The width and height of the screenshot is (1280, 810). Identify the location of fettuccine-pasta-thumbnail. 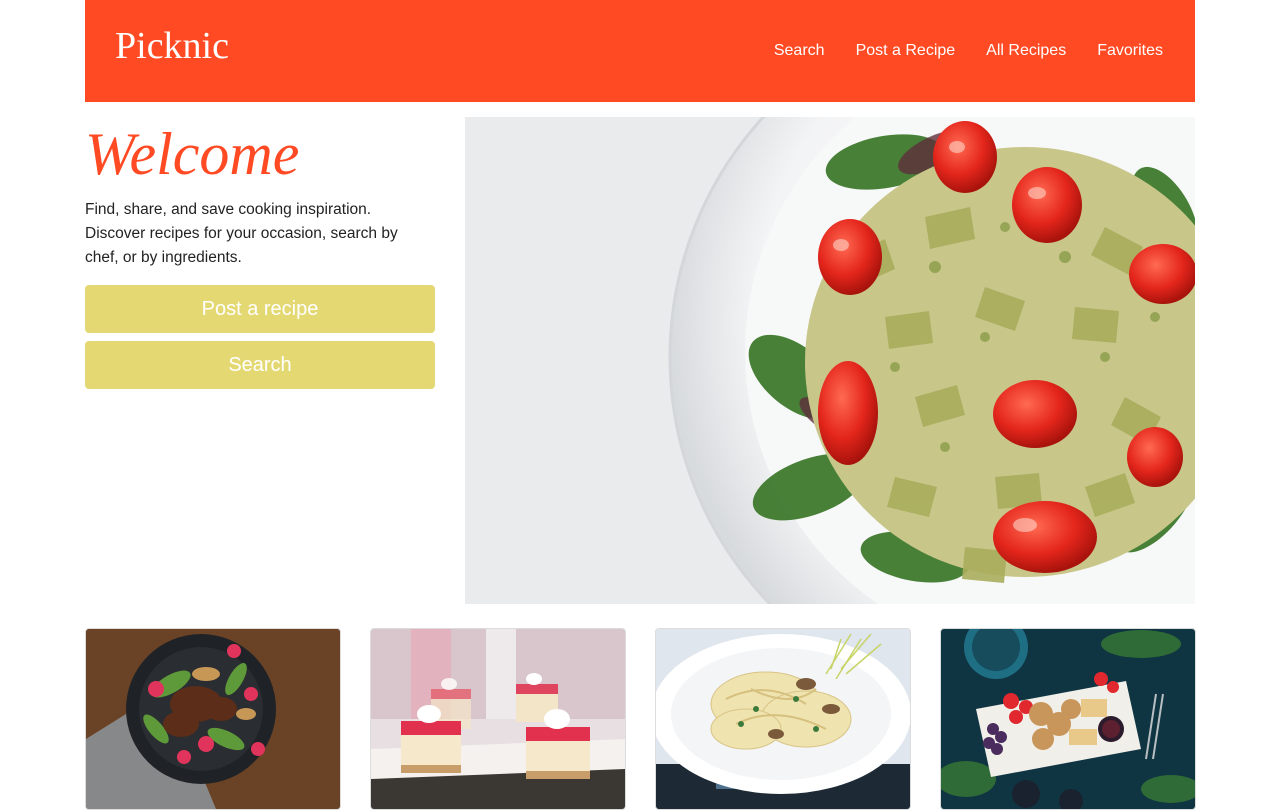
(783, 719).